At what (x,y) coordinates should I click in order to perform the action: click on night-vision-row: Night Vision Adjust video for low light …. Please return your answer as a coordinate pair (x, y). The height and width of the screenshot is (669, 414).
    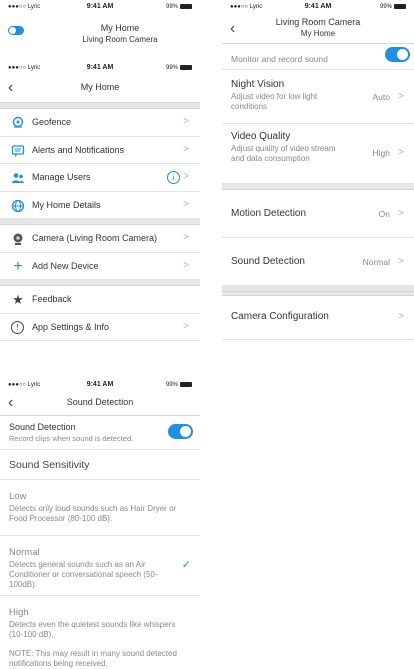
    Looking at the image, I should click on (318, 97).